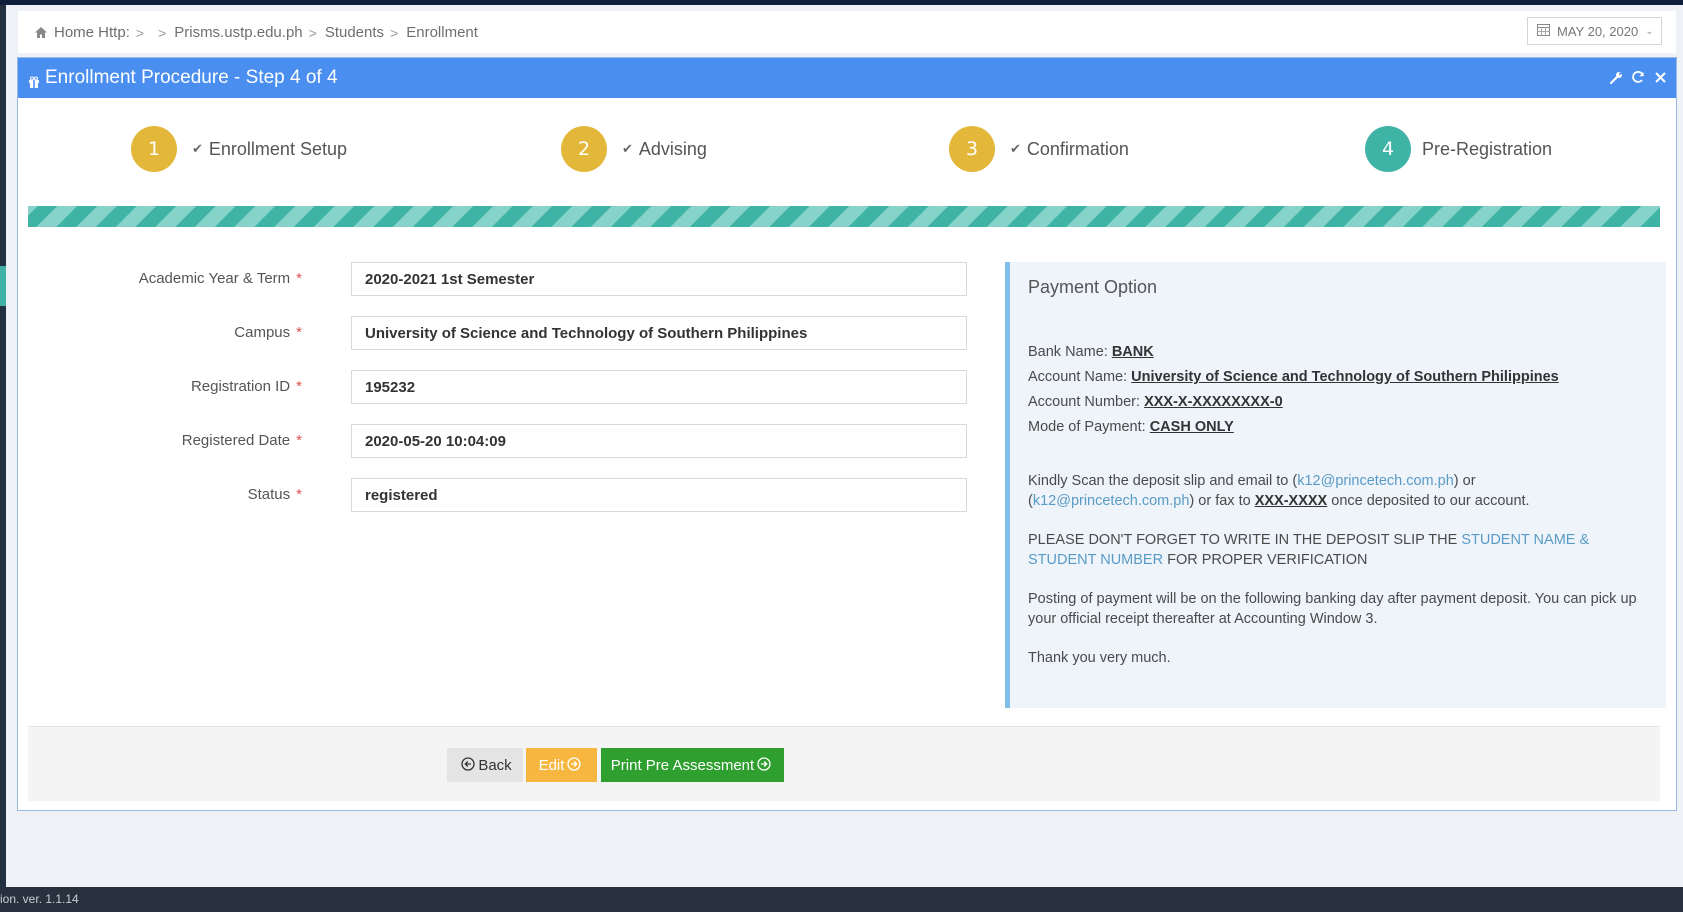  What do you see at coordinates (1347, 427) in the screenshot?
I see `payment-mode-line: Mode of Payment: CASH ONLY` at bounding box center [1347, 427].